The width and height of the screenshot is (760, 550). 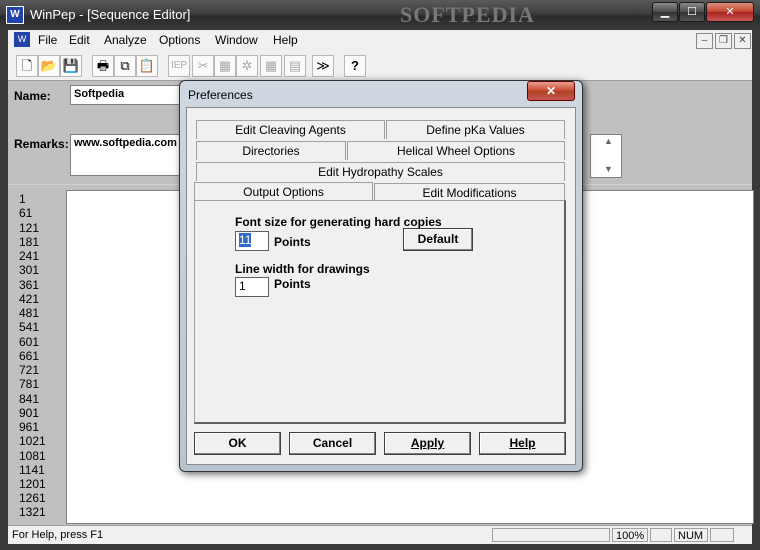 What do you see at coordinates (271, 66) in the screenshot?
I see `plot-icon: ▦` at bounding box center [271, 66].